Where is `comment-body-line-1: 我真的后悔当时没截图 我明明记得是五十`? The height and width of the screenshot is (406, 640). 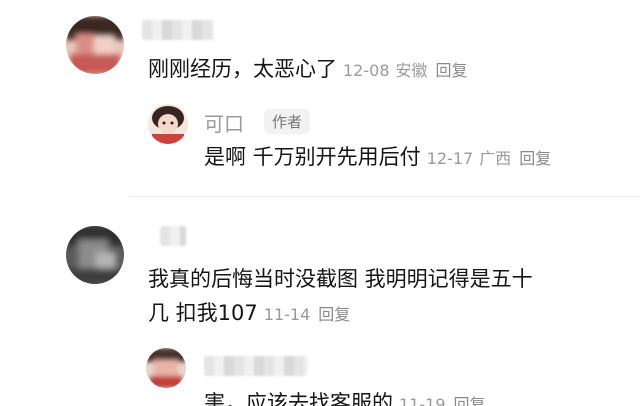
comment-body-line-1: 我真的后悔当时没截图 我明明记得是五十 is located at coordinates (340, 279).